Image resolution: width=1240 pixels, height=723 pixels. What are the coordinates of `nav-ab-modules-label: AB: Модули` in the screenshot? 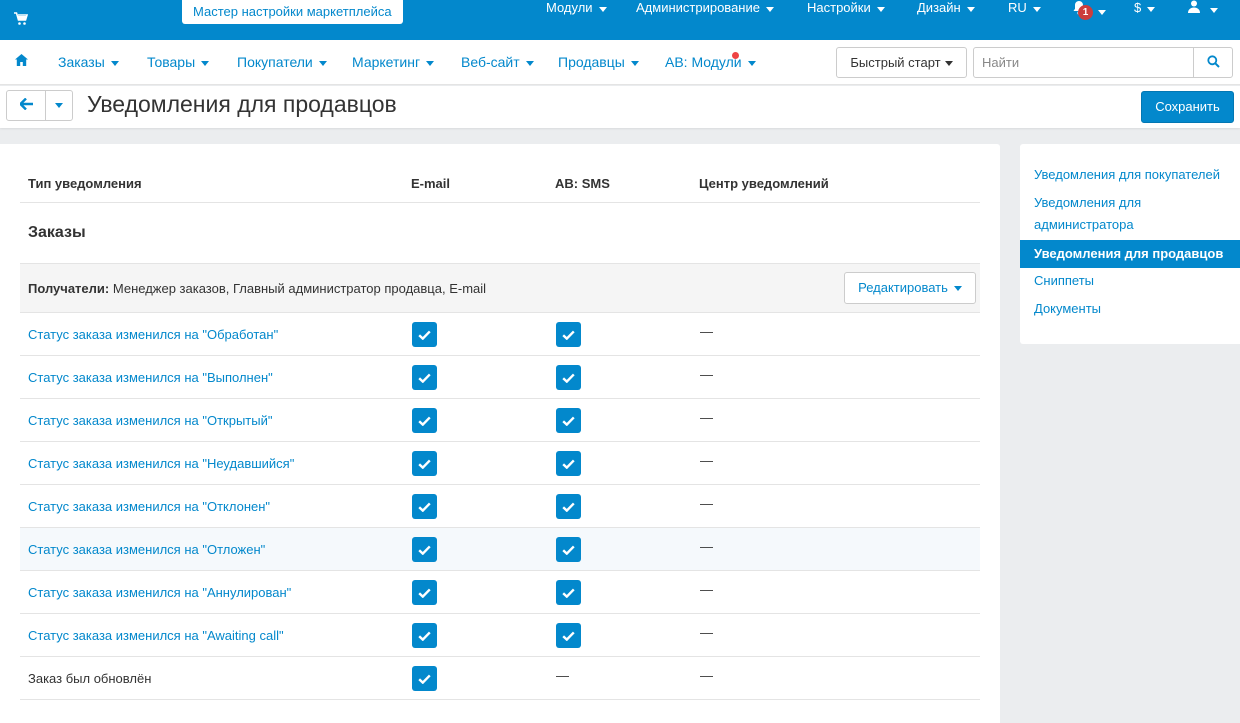 It's located at (703, 62).